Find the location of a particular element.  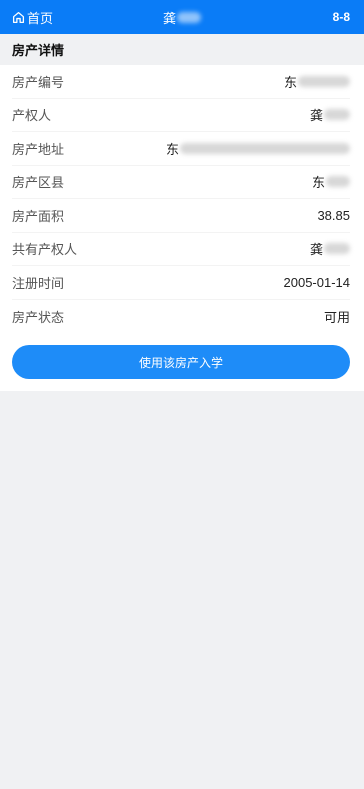

page-title-text: 龚 is located at coordinates (170, 18).